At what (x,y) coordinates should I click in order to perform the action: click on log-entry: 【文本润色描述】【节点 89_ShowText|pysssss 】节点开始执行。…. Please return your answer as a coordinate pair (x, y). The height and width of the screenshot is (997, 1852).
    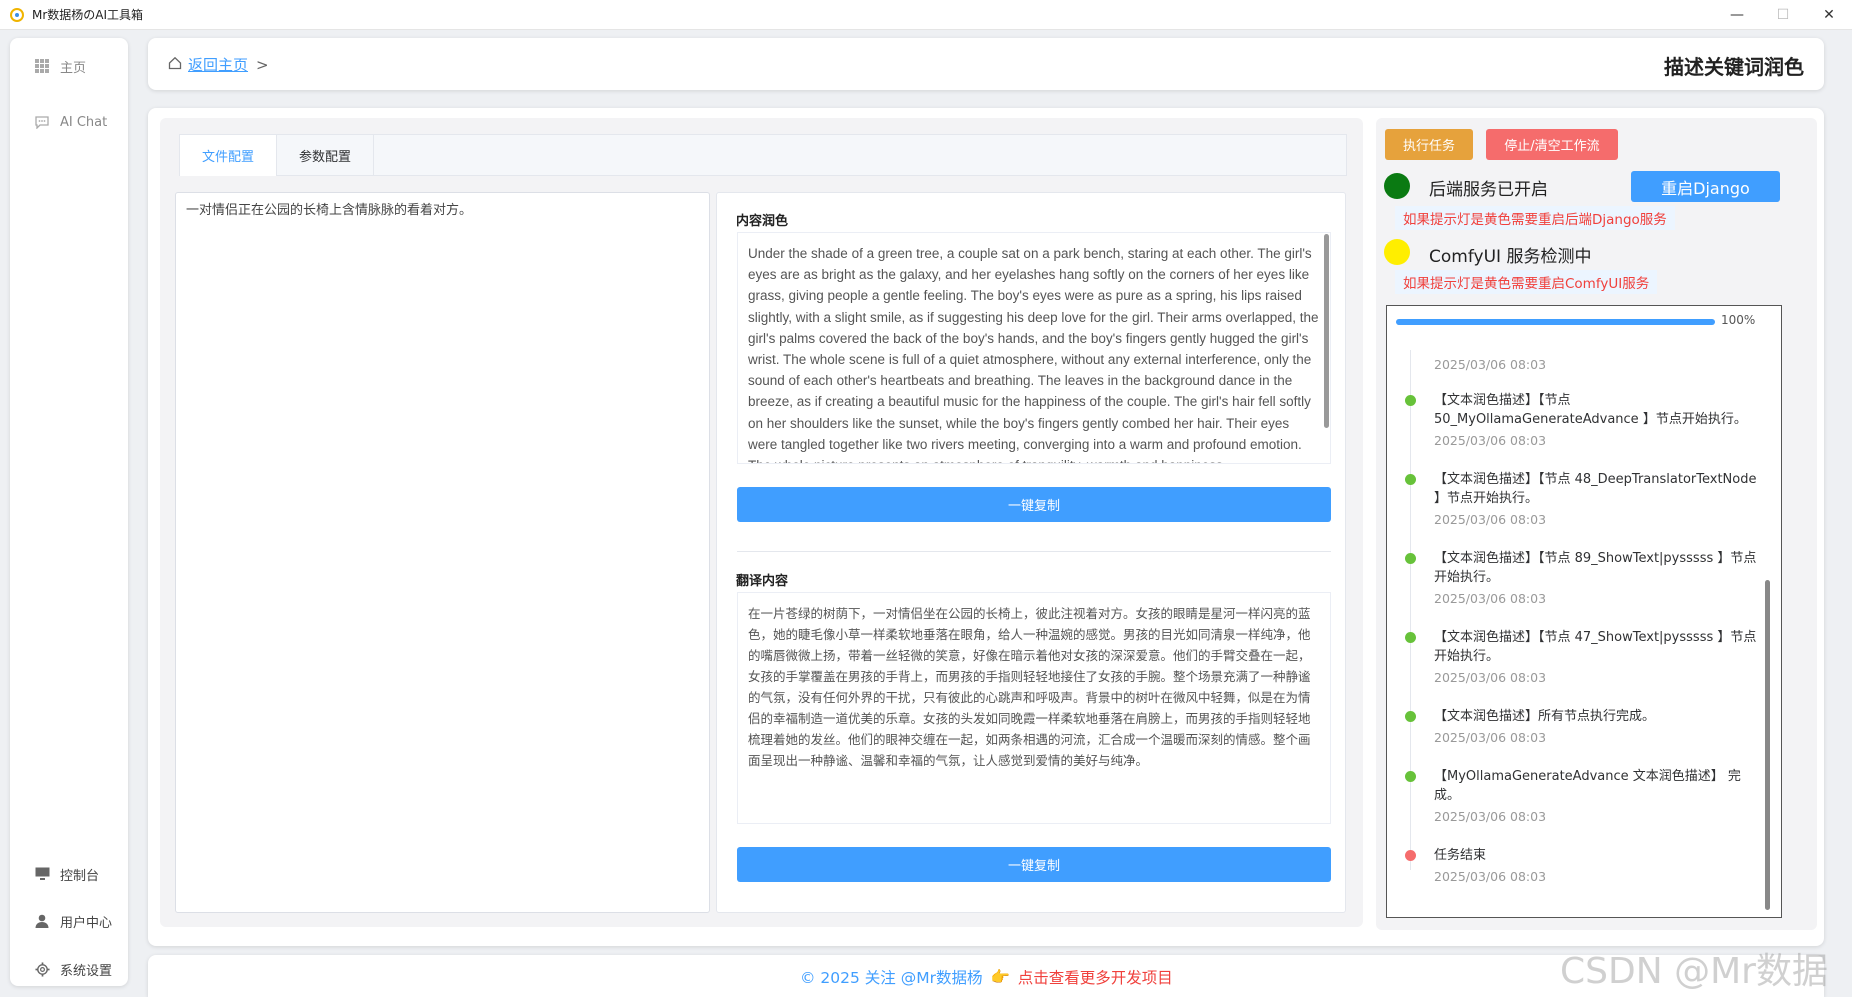
    Looking at the image, I should click on (1582, 579).